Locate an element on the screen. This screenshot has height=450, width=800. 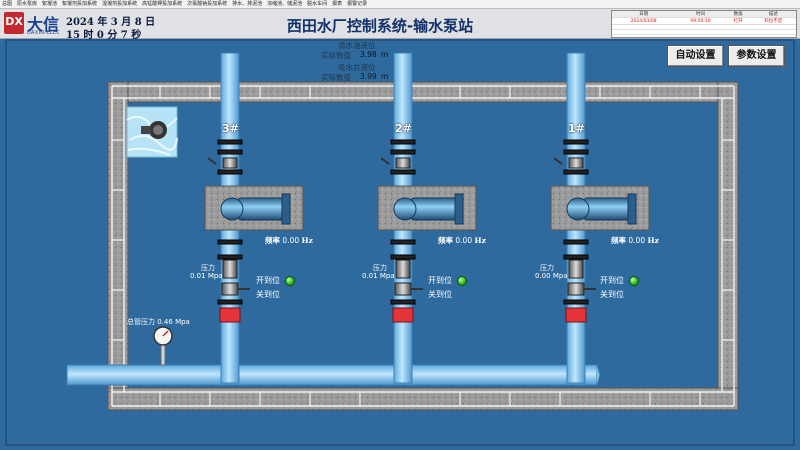
pump-3-pressure-tap-icon is located at coordinates (230, 269).